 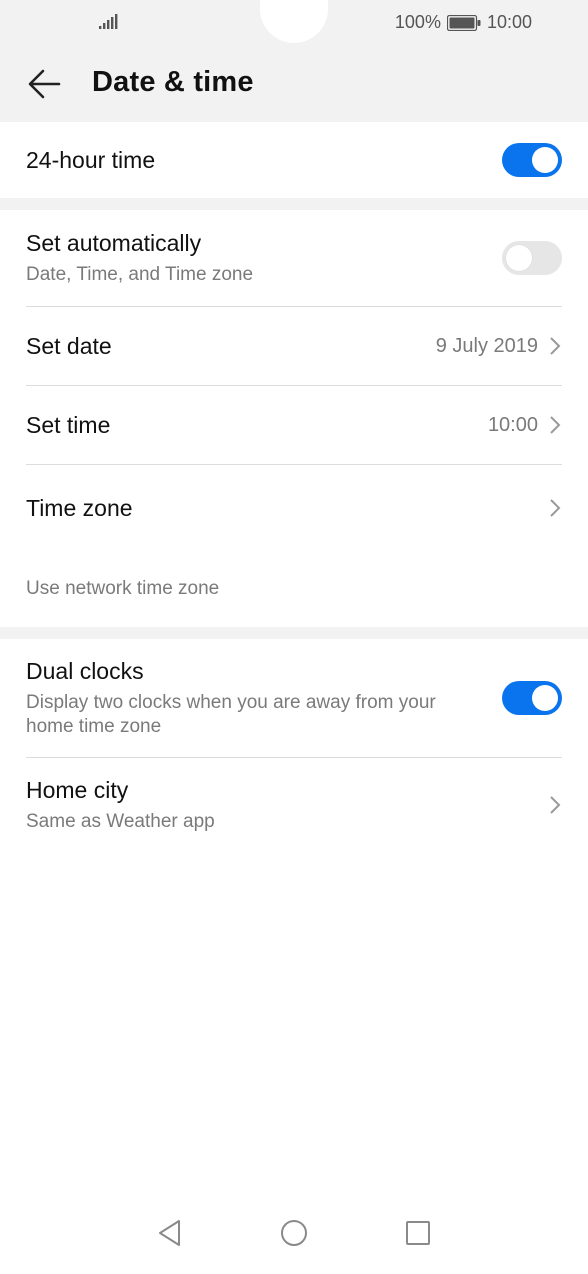 I want to click on row-time-zone: Time zone, so click(x=294, y=507).